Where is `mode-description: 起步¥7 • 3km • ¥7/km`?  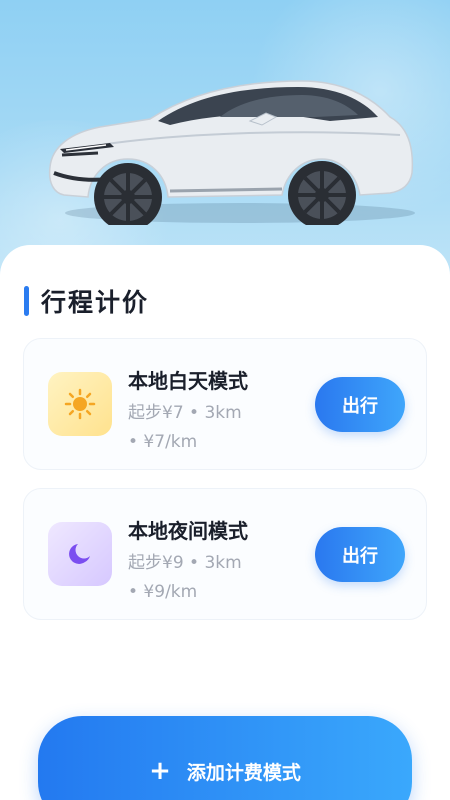 mode-description: 起步¥7 • 3km • ¥7/km is located at coordinates (218, 428).